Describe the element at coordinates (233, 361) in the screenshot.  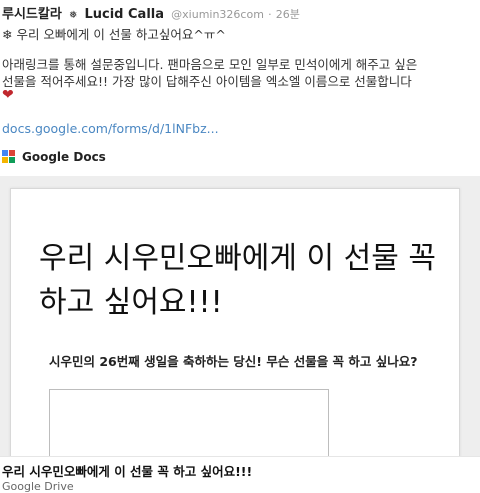
I see `form-question: 시우민의 26번째 생일을 축하하는 당신! 무슨 선물을 꼭 하고 싶나요?` at that location.